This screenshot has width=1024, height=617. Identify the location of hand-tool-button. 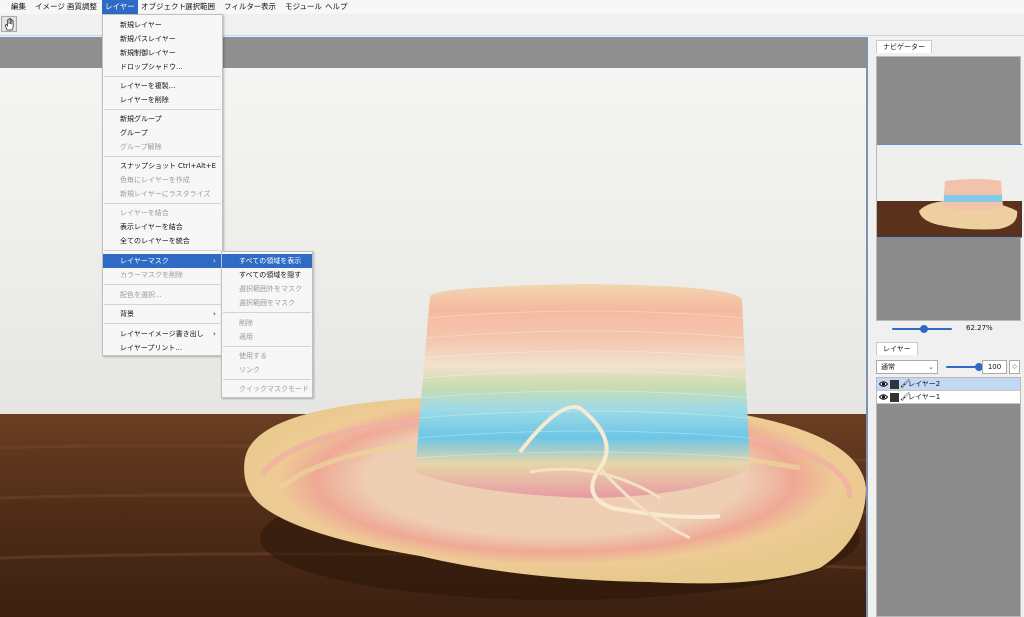
(9, 24).